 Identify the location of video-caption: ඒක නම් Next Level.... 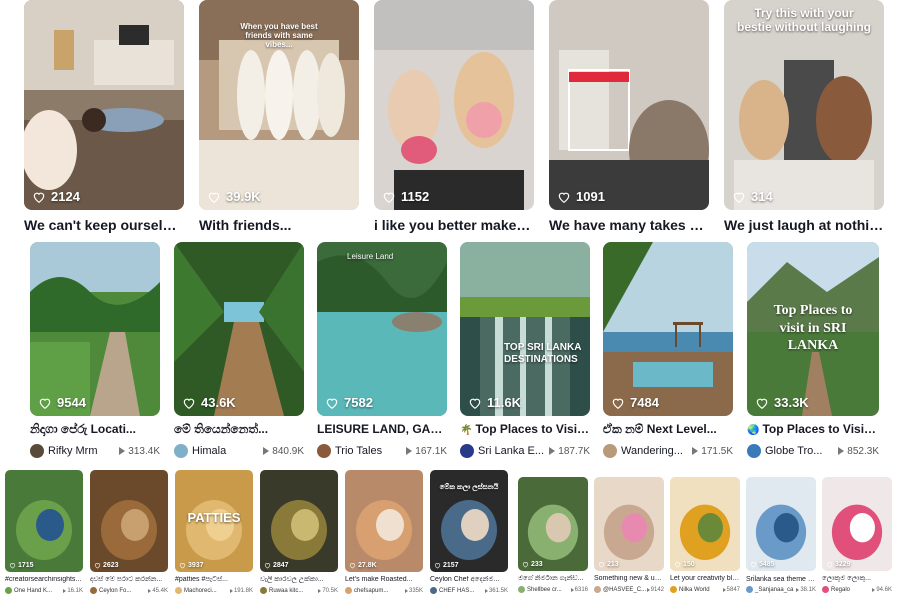
(668, 429).